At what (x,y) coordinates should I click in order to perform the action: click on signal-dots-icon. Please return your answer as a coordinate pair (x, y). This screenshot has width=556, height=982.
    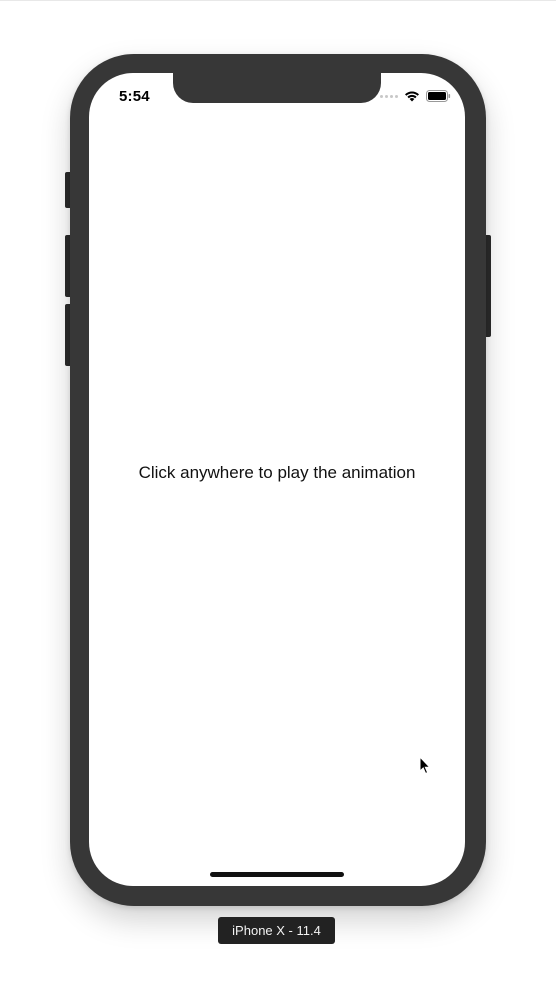
    Looking at the image, I should click on (389, 96).